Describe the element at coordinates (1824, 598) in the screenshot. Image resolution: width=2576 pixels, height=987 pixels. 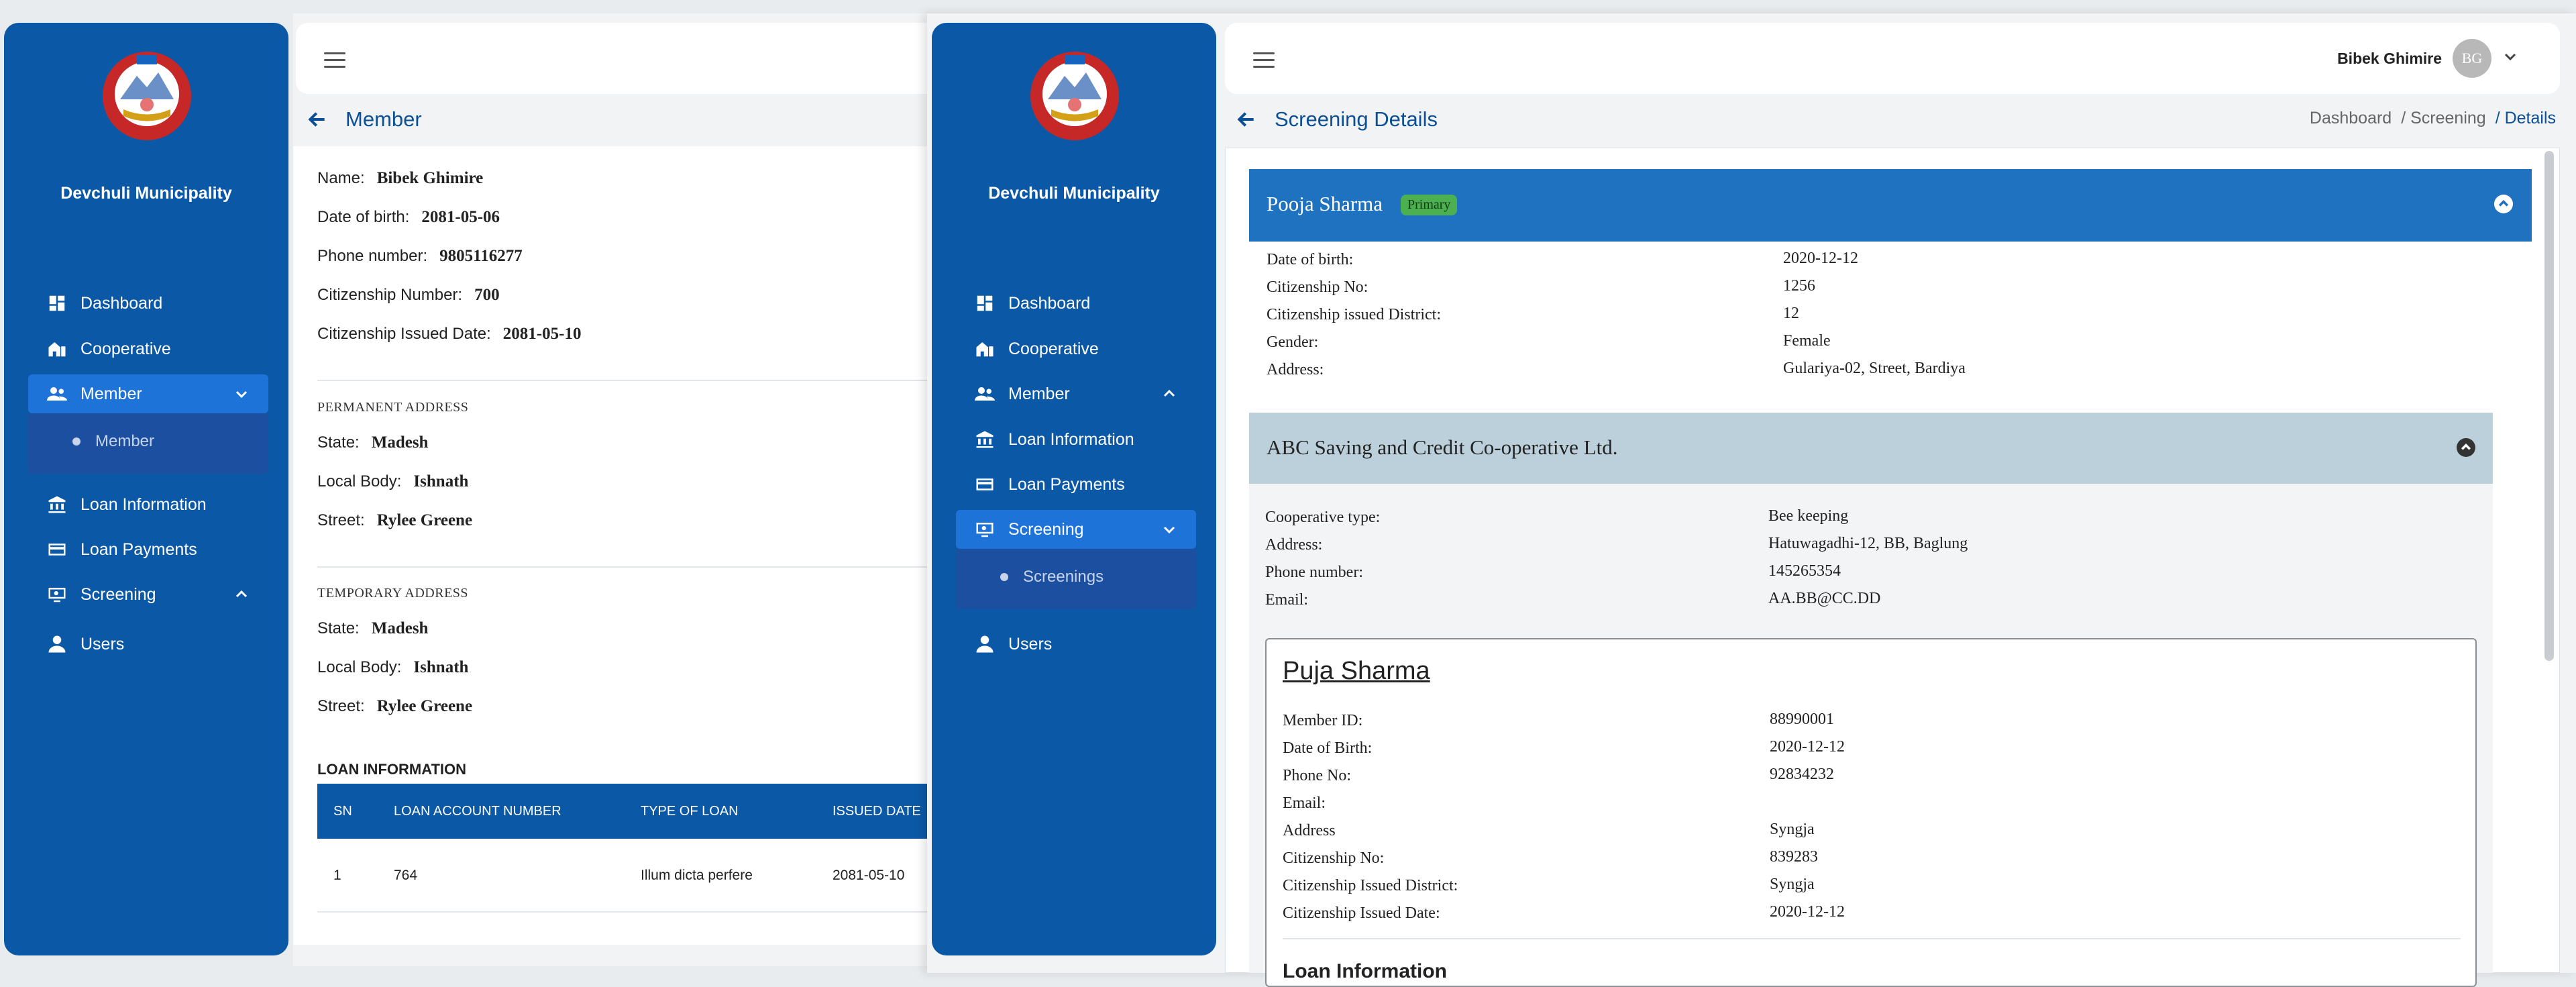
I see `cooperative-field-value: AA.BB@CC.DD` at that location.